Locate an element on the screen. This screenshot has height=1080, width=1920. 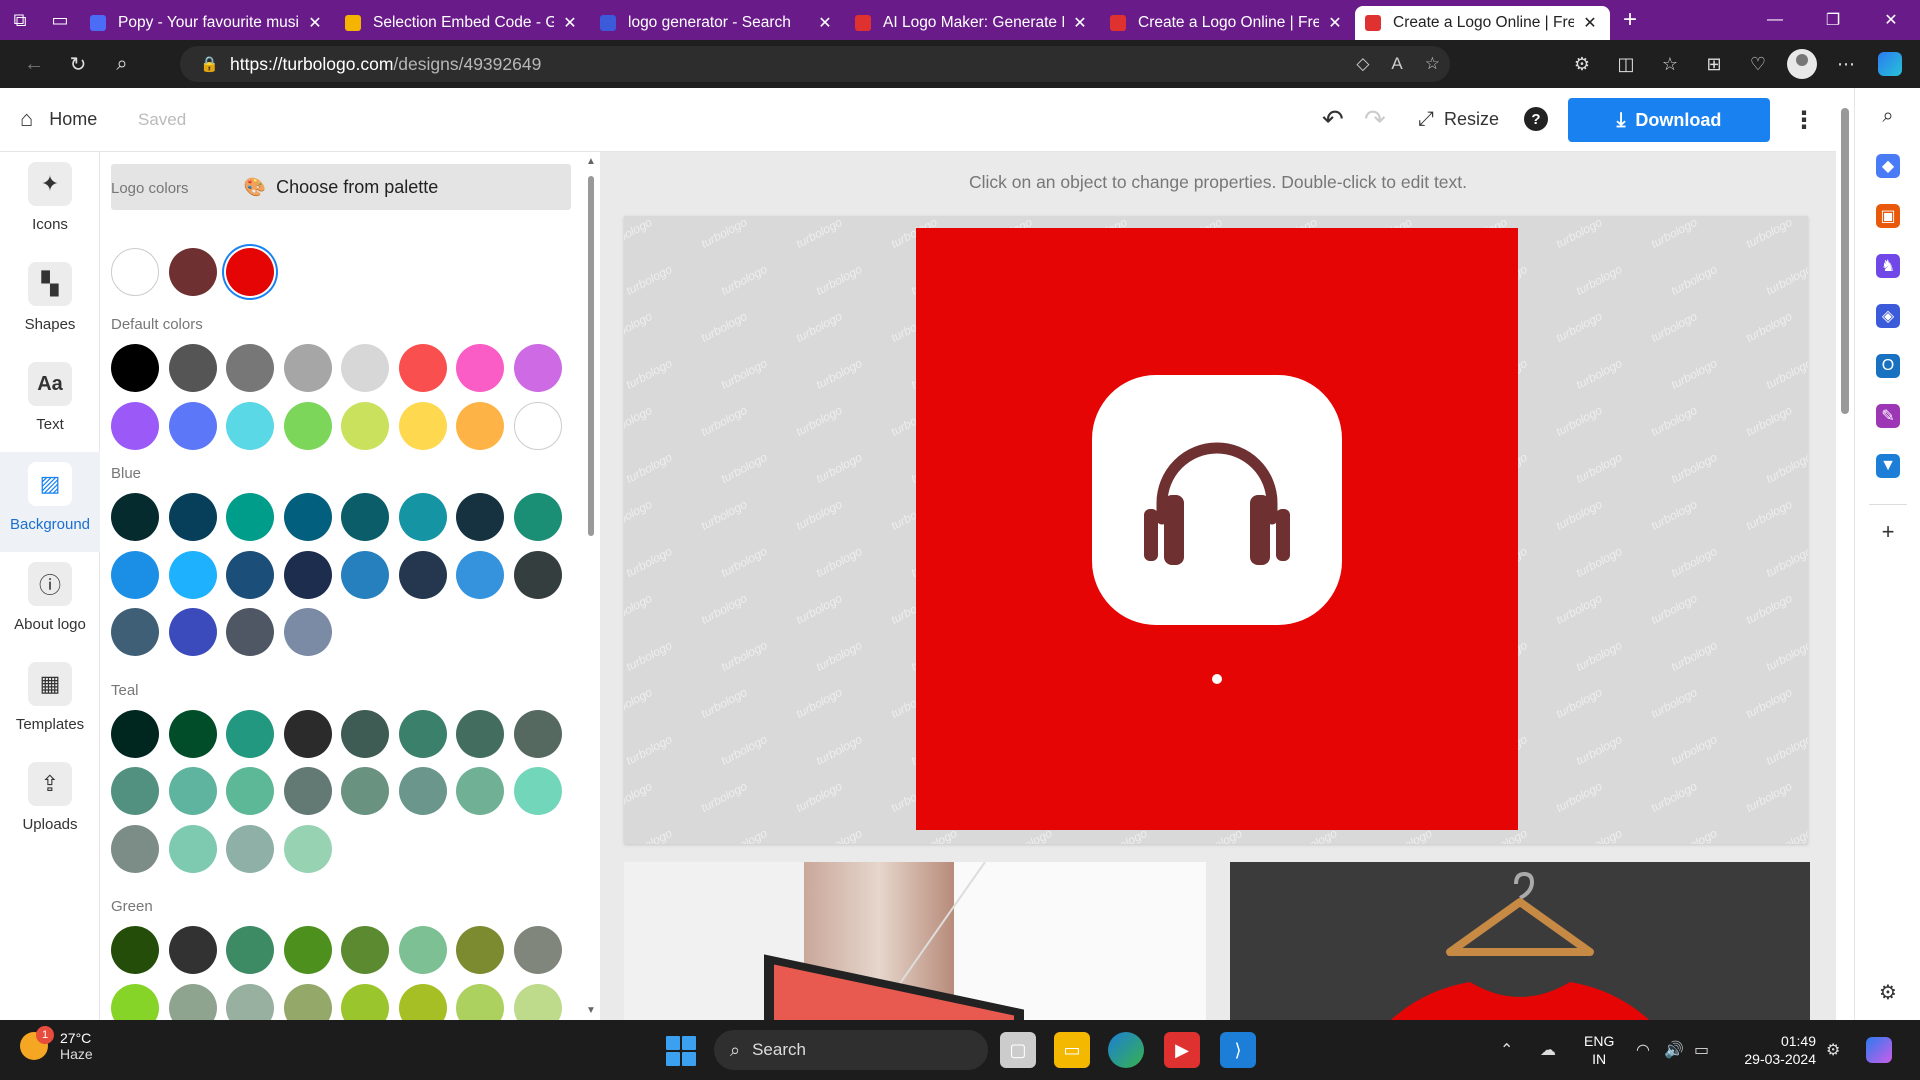
minimize-button: — is located at coordinates (1775, 20).